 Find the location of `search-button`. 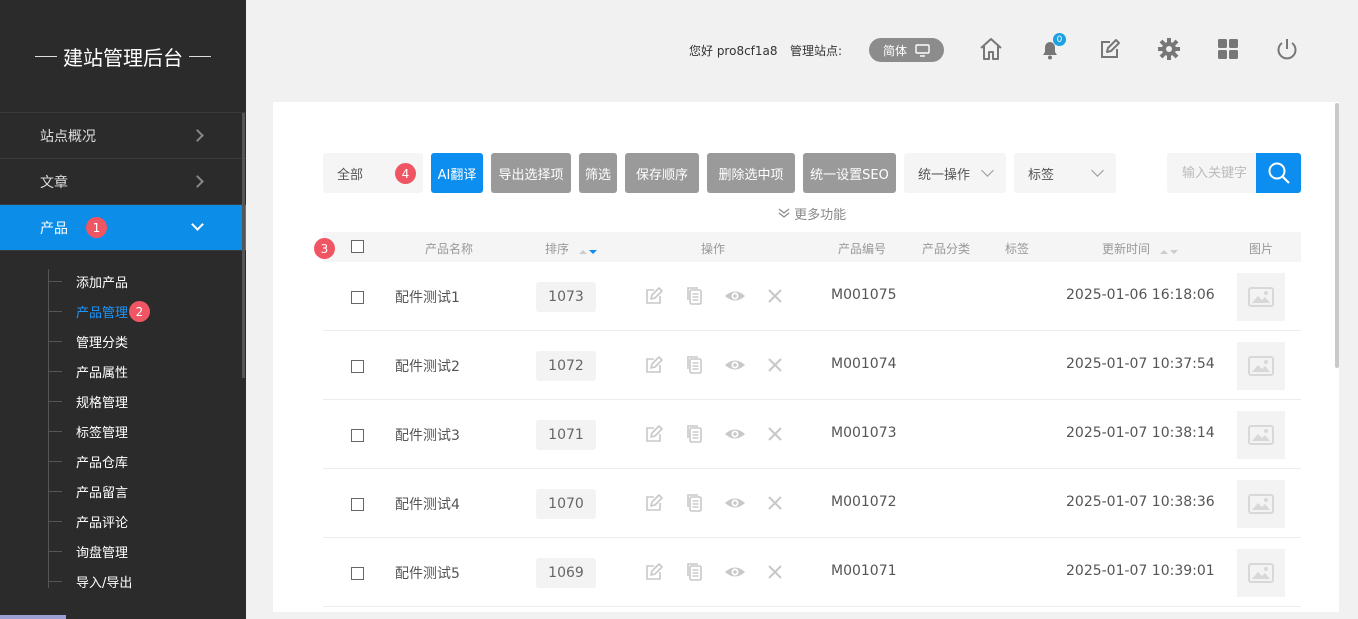

search-button is located at coordinates (1278, 173).